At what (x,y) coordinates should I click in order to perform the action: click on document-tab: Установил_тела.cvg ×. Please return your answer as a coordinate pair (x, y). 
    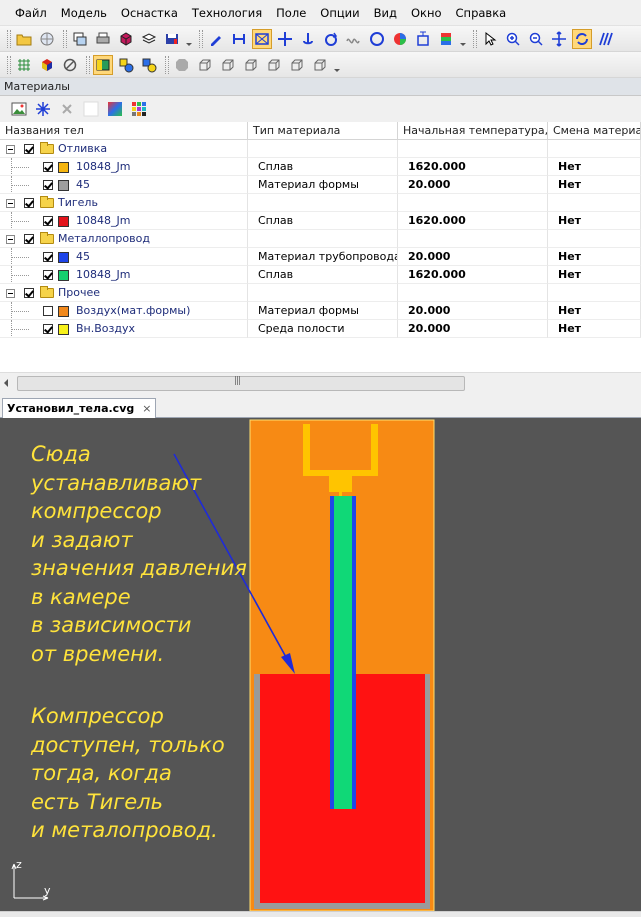
    Looking at the image, I should click on (79, 408).